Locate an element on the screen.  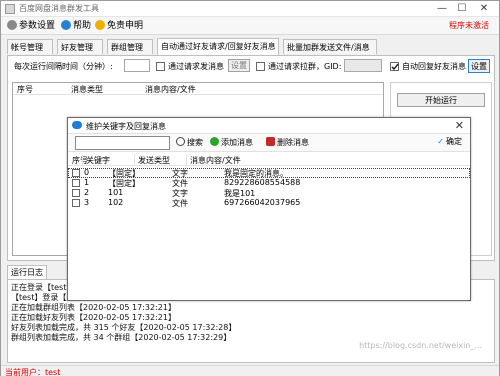
tab-groups: 群组管理 is located at coordinates (130, 46).